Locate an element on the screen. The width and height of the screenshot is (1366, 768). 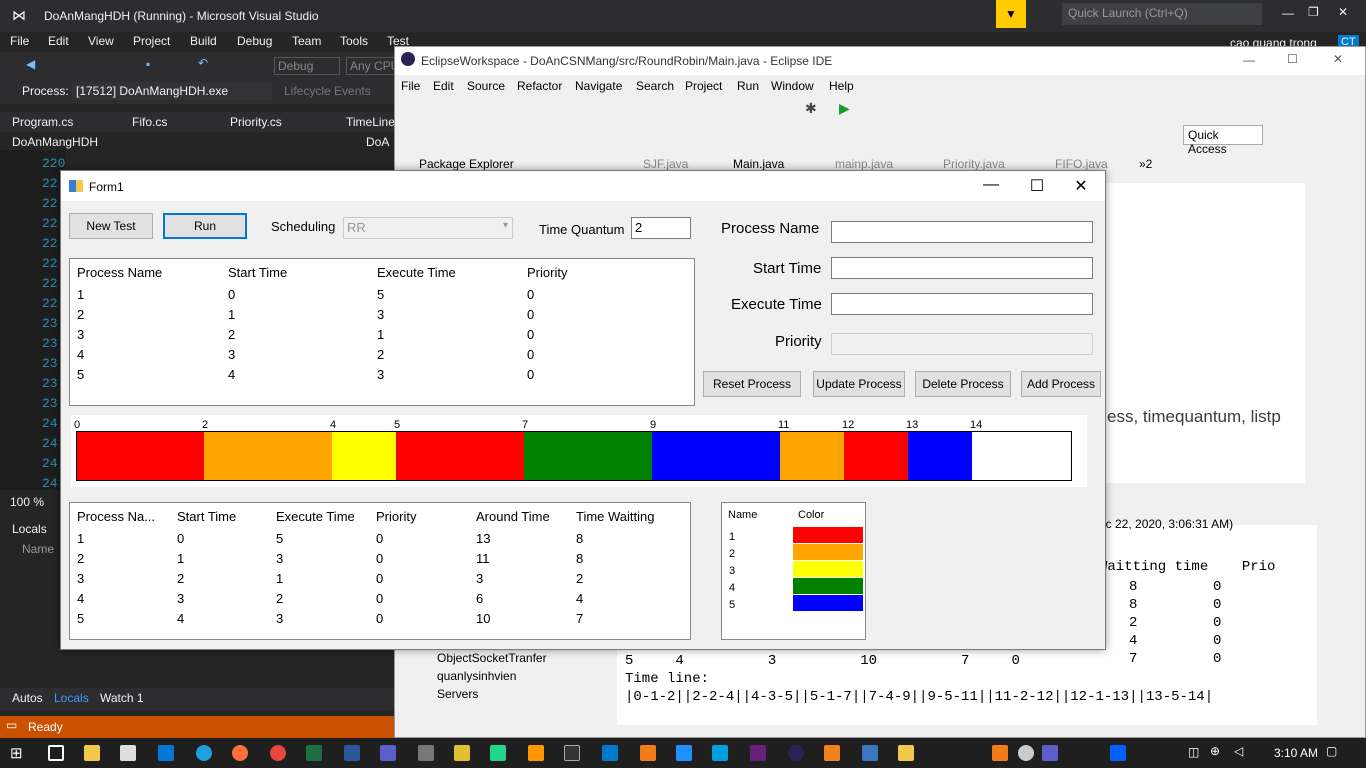
pycharm-icon is located at coordinates (498, 753).